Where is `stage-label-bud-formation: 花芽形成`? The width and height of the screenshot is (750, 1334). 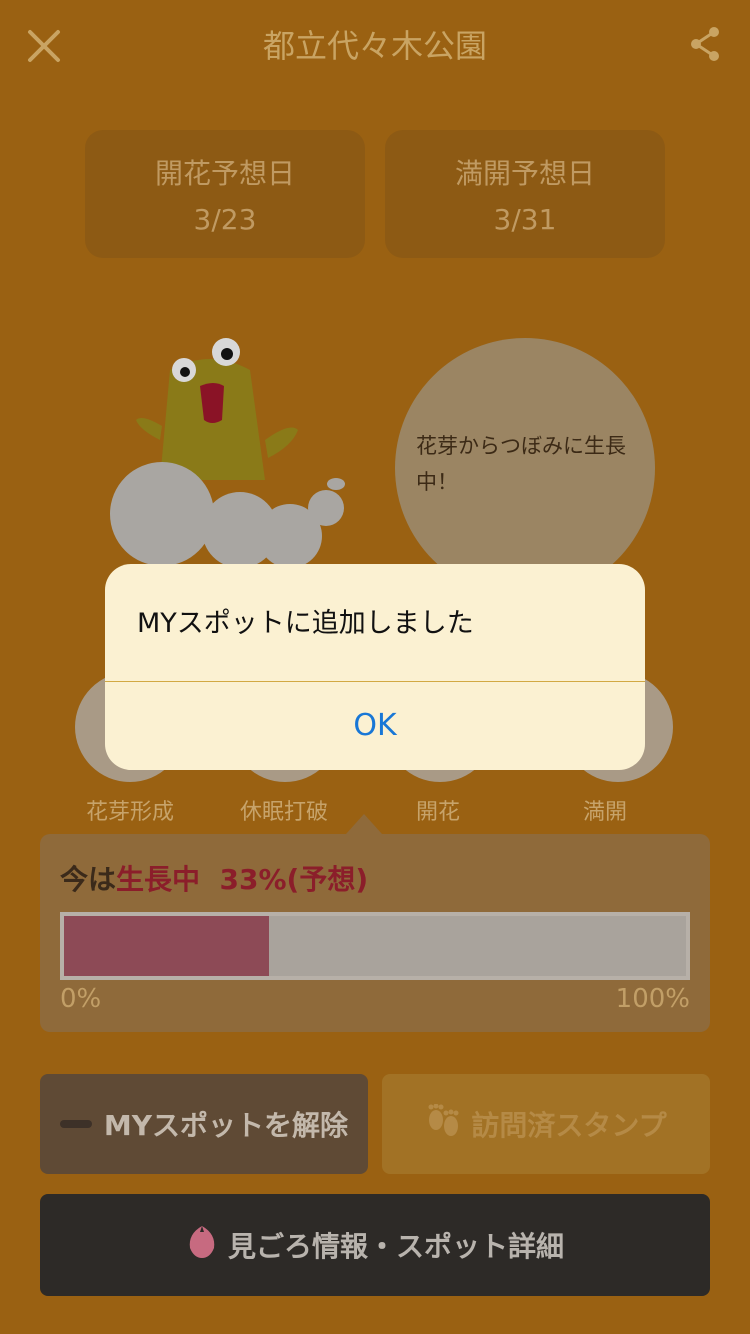 stage-label-bud-formation: 花芽形成 is located at coordinates (129, 812).